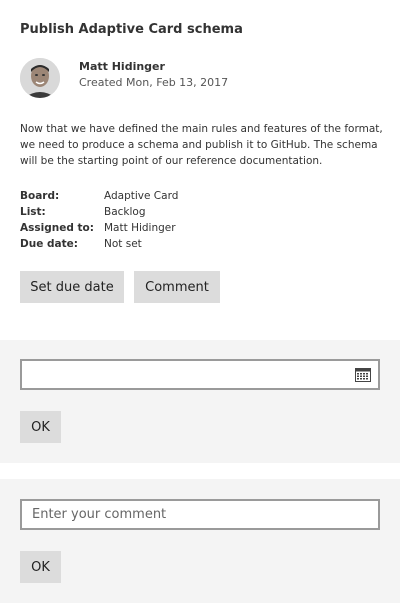 Image resolution: width=400 pixels, height=603 pixels. Describe the element at coordinates (49, 244) in the screenshot. I see `fact-key: Due date:` at that location.